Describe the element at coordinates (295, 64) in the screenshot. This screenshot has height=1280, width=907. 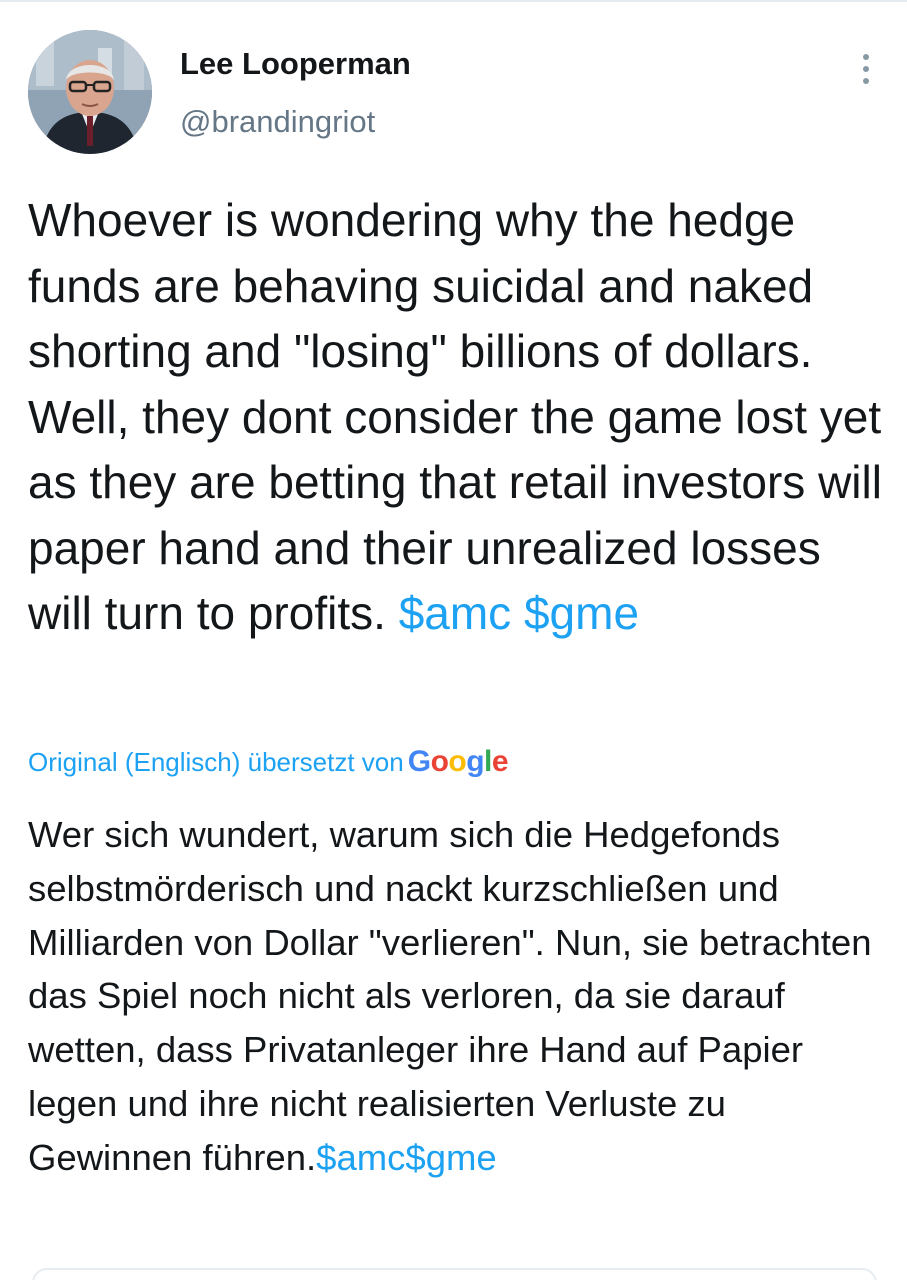
I see `author-display-name: Lee Looperman` at that location.